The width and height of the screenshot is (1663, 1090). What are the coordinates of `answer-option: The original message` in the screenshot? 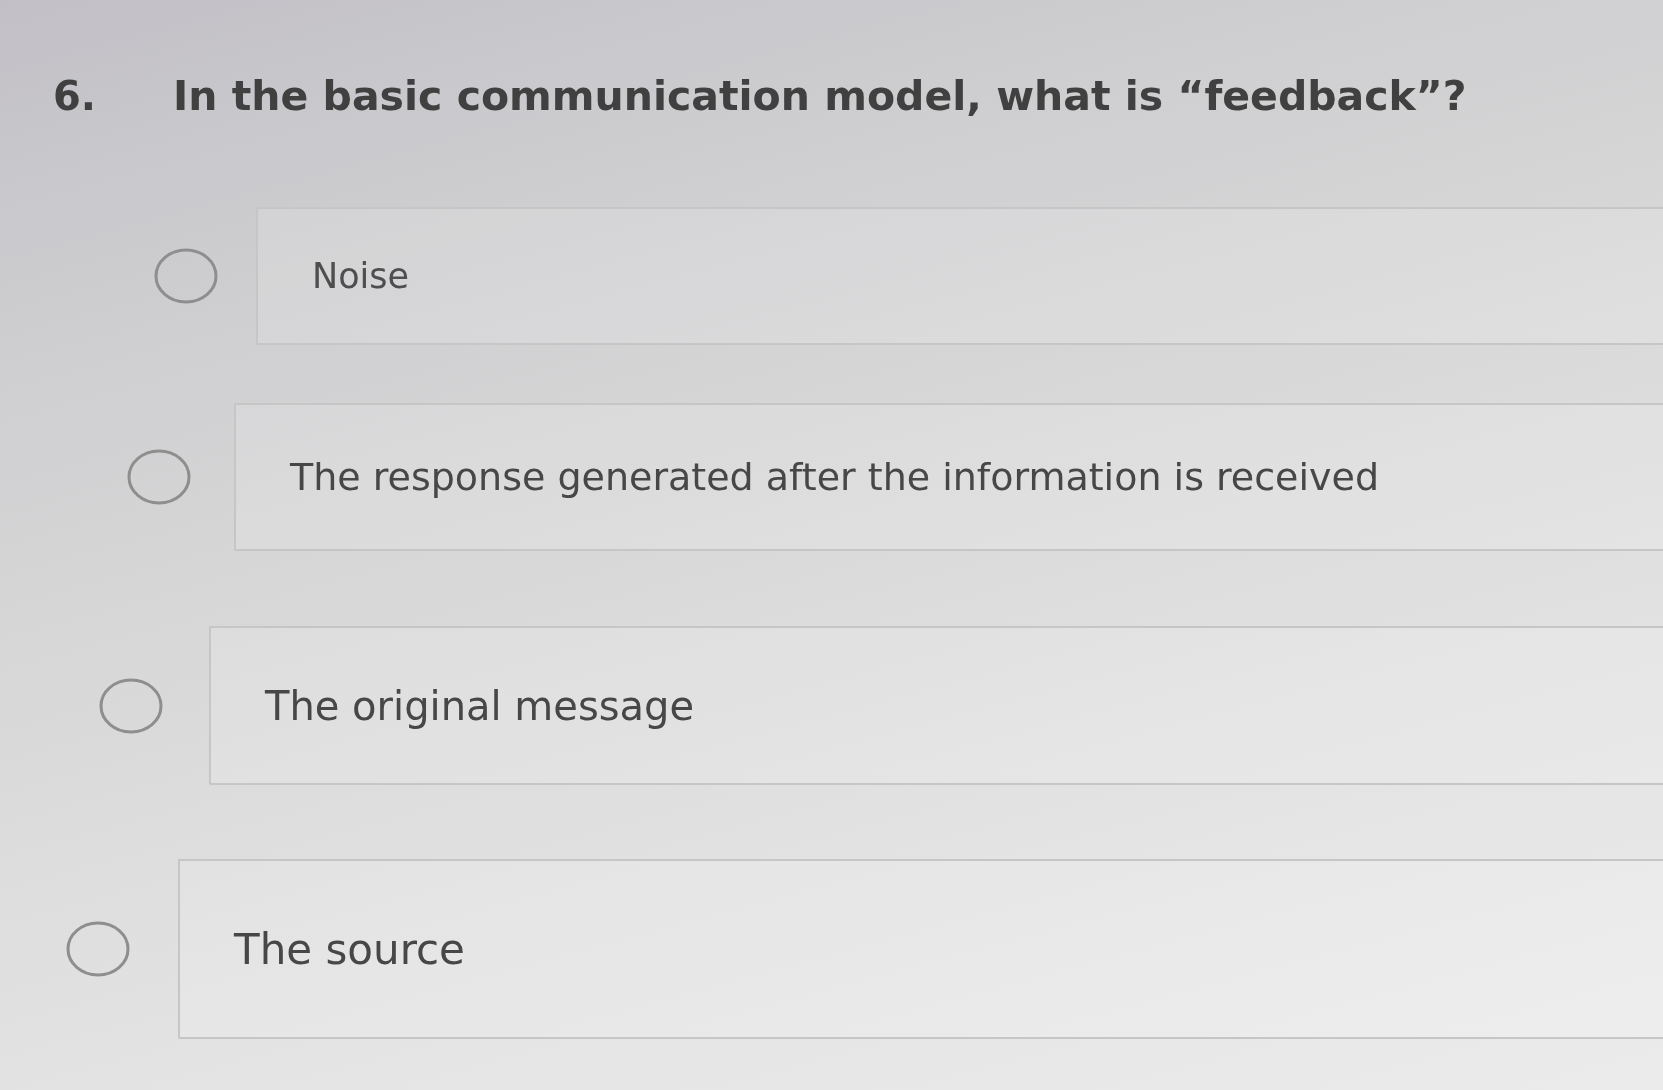 It's located at (936, 705).